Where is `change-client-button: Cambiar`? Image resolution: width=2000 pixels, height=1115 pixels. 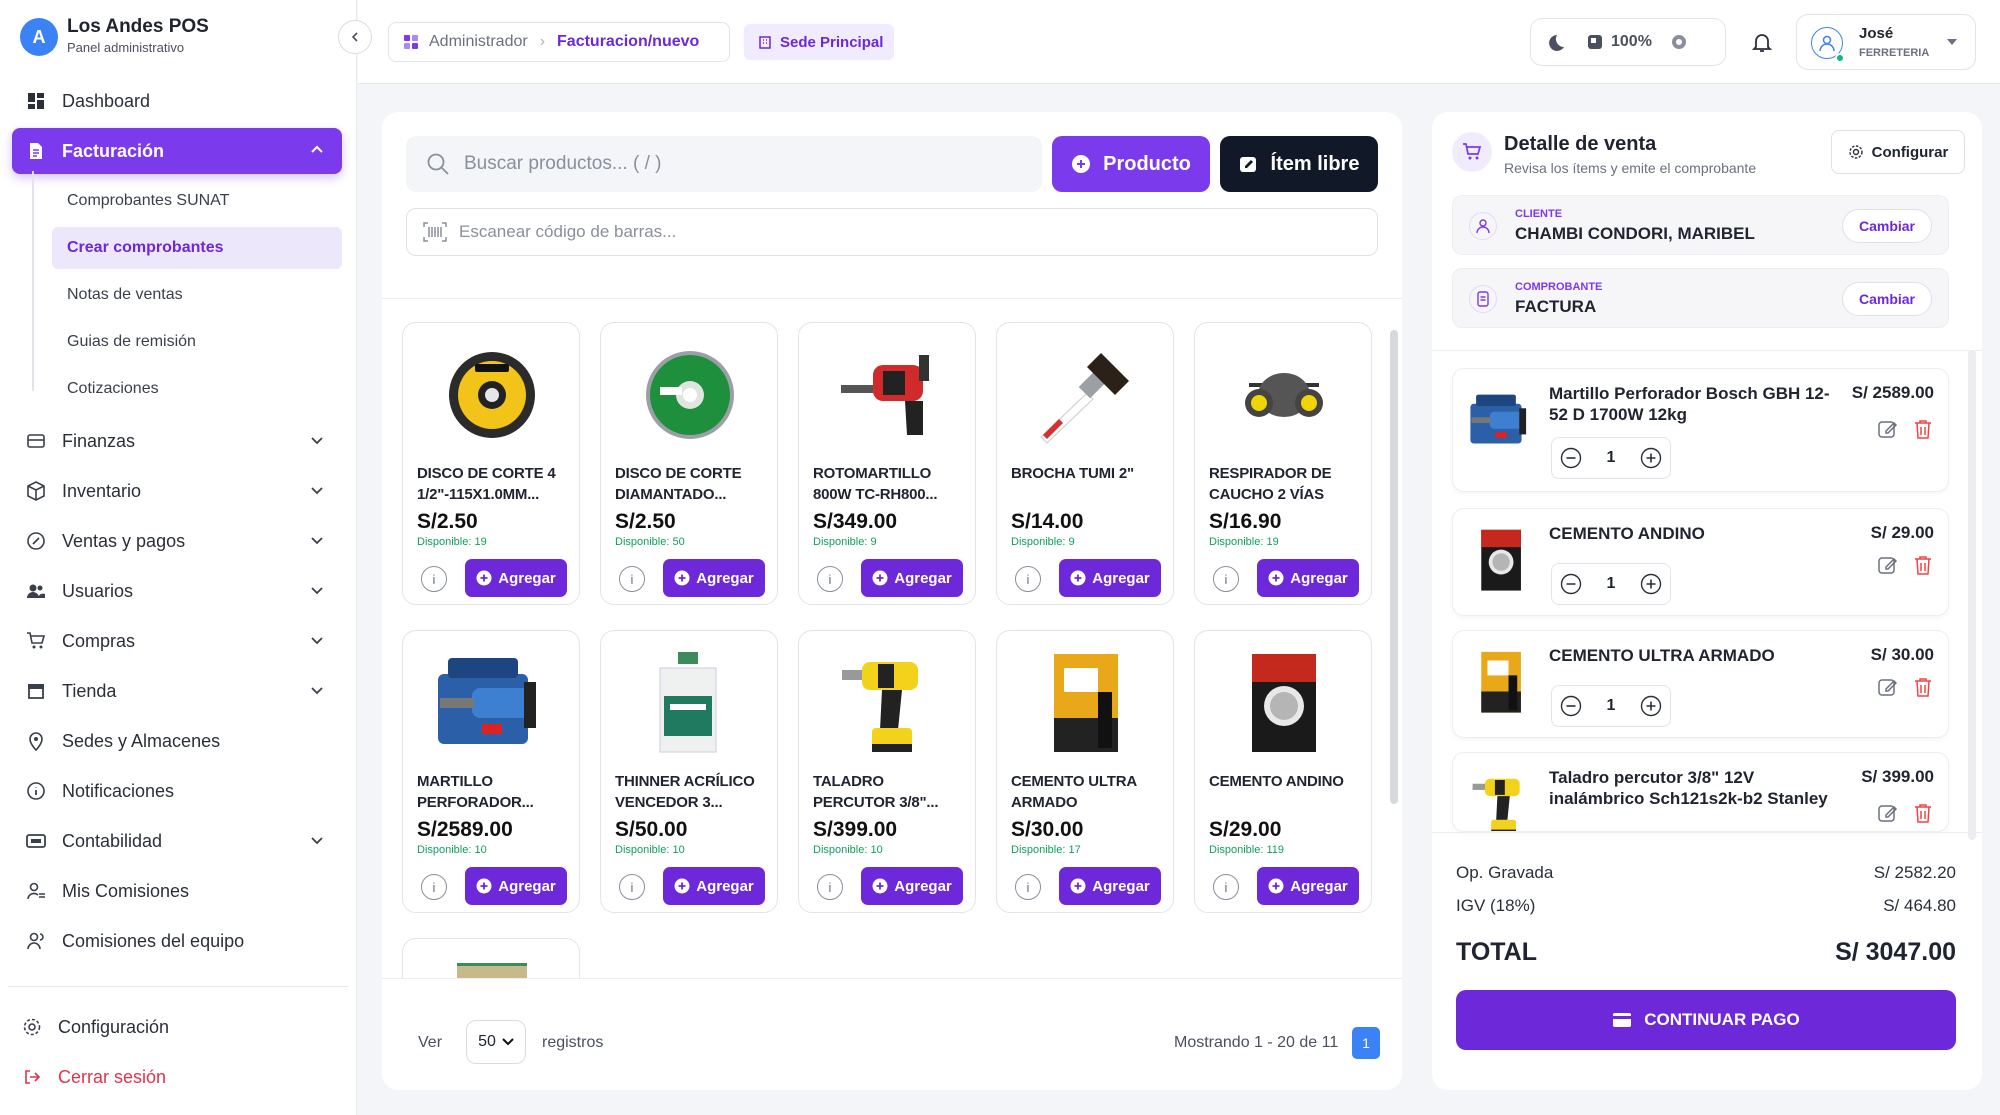 change-client-button: Cambiar is located at coordinates (1887, 226).